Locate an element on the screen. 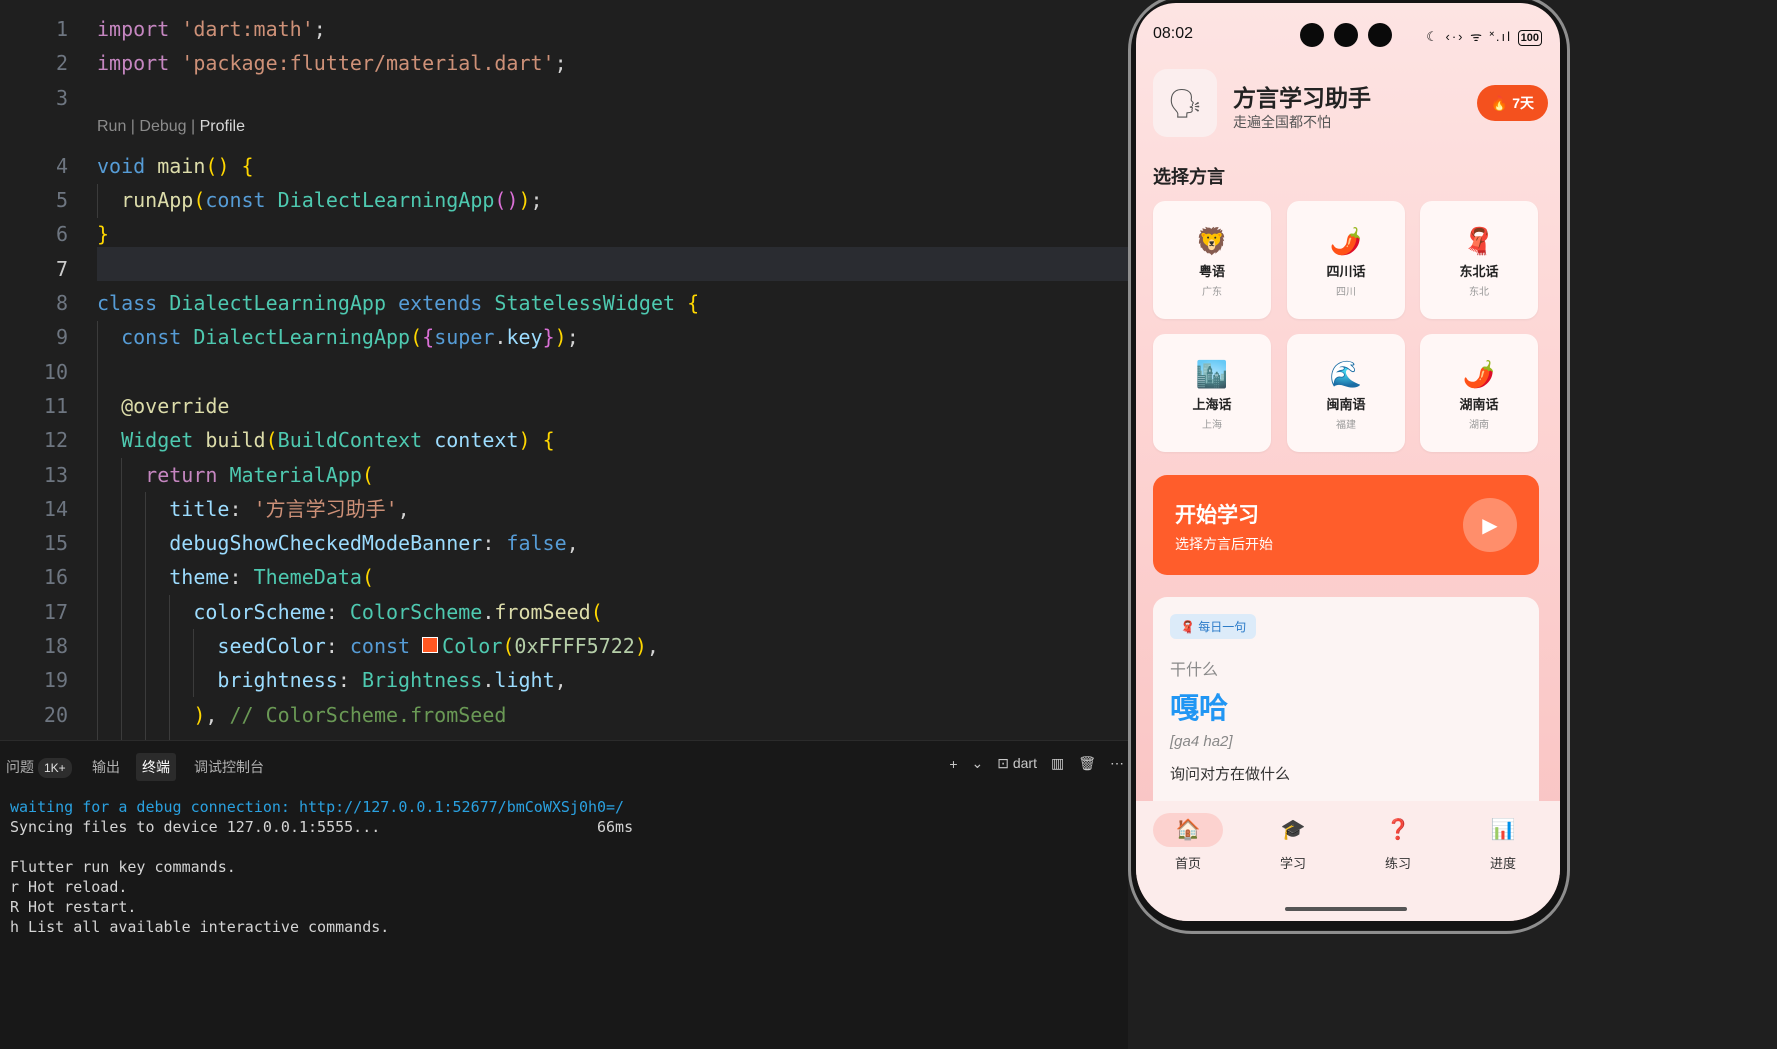  dialect-region: 东北 is located at coordinates (1479, 292).